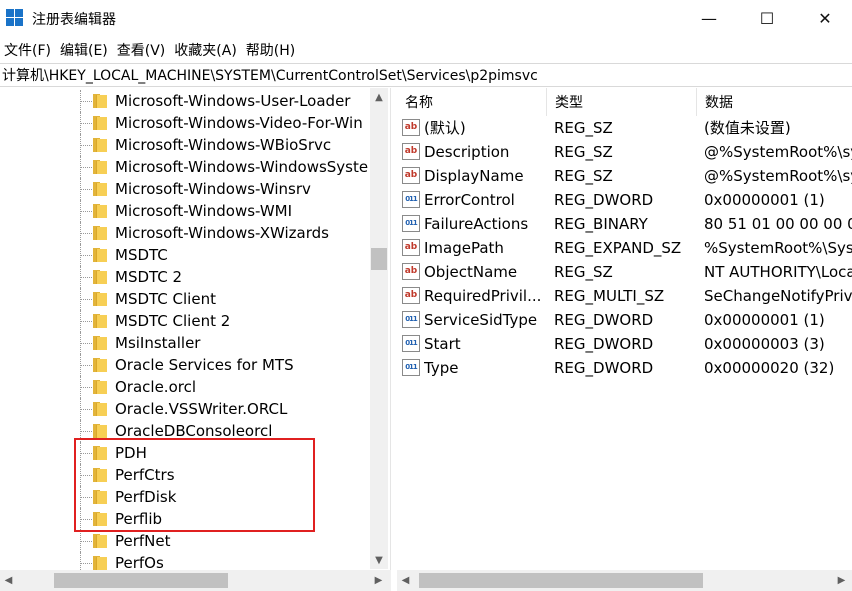 The width and height of the screenshot is (852, 591). Describe the element at coordinates (206, 50) in the screenshot. I see `menu-favorites: 收藏夹(A)` at that location.